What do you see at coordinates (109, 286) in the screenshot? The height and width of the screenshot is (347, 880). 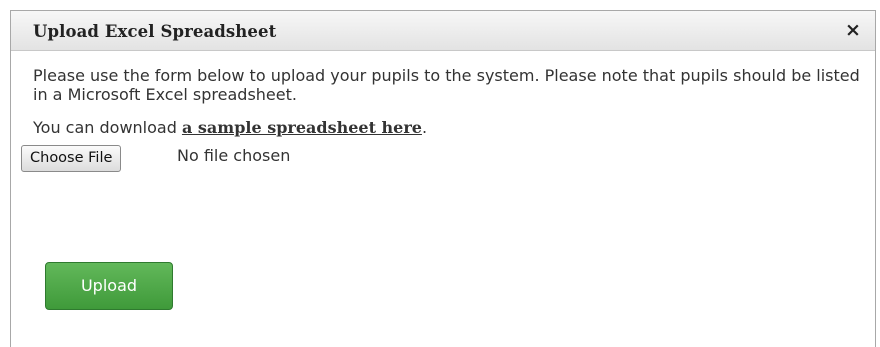 I see `upload-button: Upload` at bounding box center [109, 286].